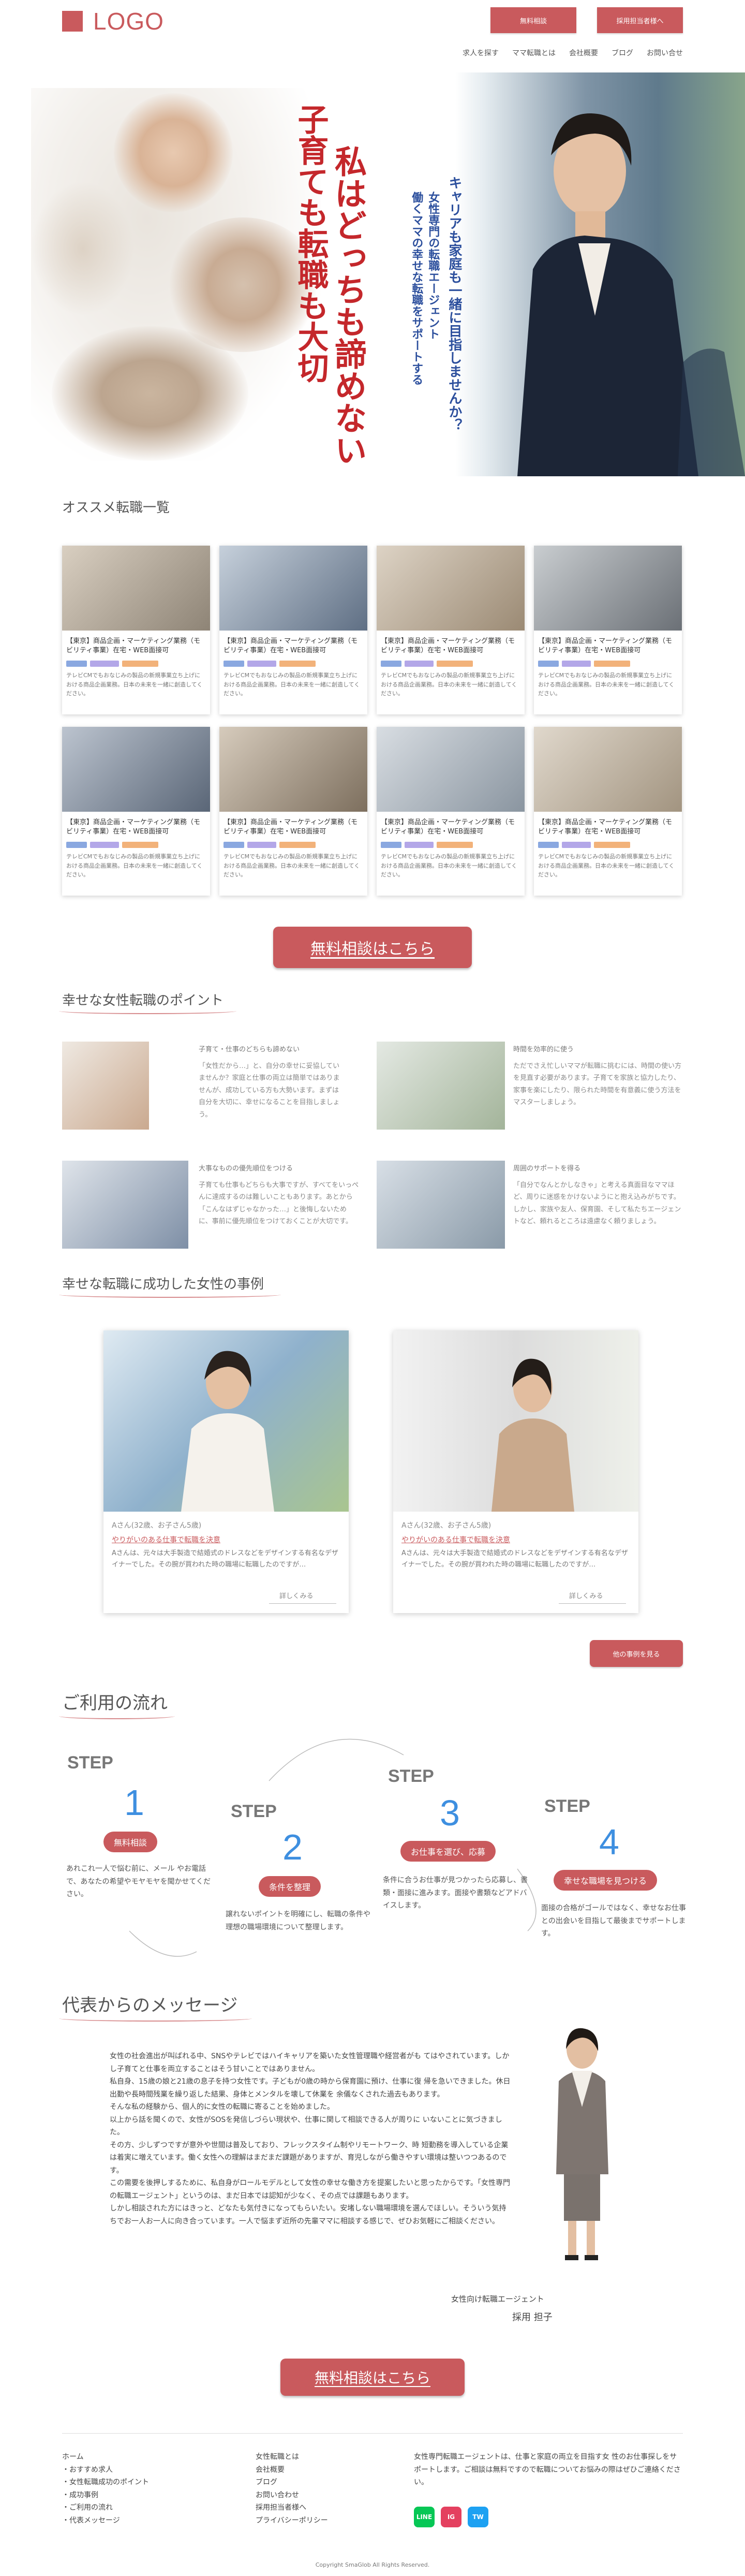 The width and height of the screenshot is (745, 2576). Describe the element at coordinates (293, 1847) in the screenshot. I see `step-number-2: 2` at that location.